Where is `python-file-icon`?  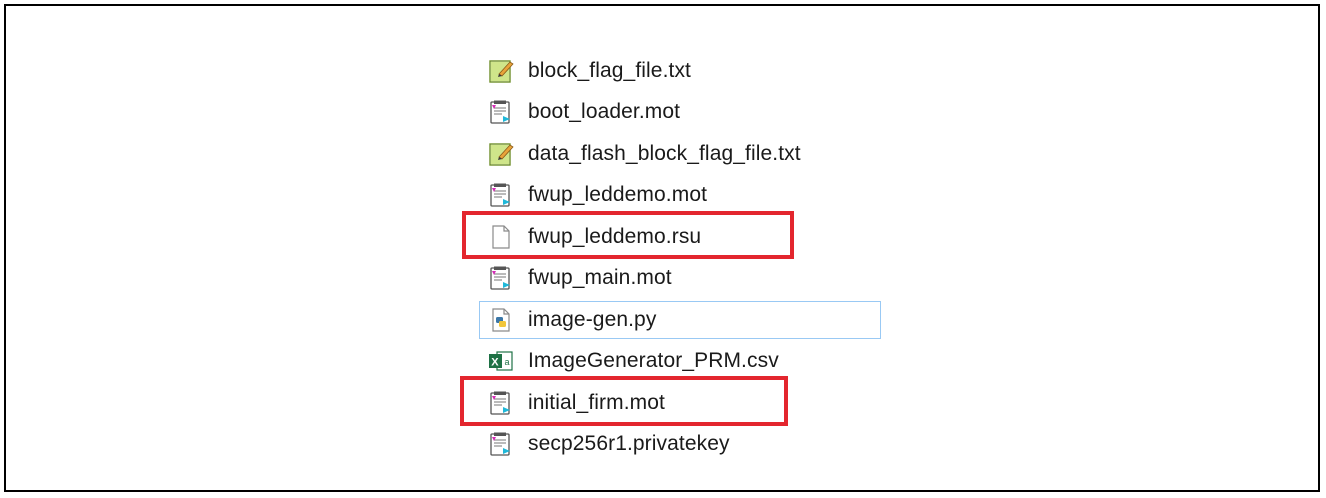
python-file-icon is located at coordinates (501, 320).